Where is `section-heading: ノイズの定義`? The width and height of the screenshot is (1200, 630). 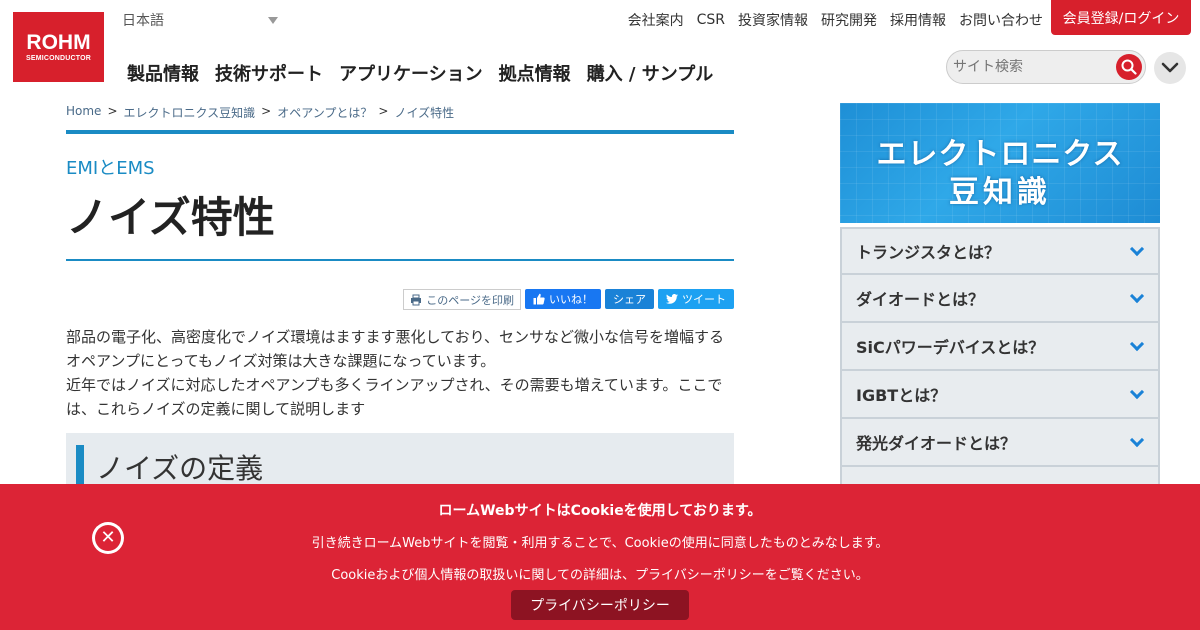
section-heading: ノイズの定義 is located at coordinates (400, 459).